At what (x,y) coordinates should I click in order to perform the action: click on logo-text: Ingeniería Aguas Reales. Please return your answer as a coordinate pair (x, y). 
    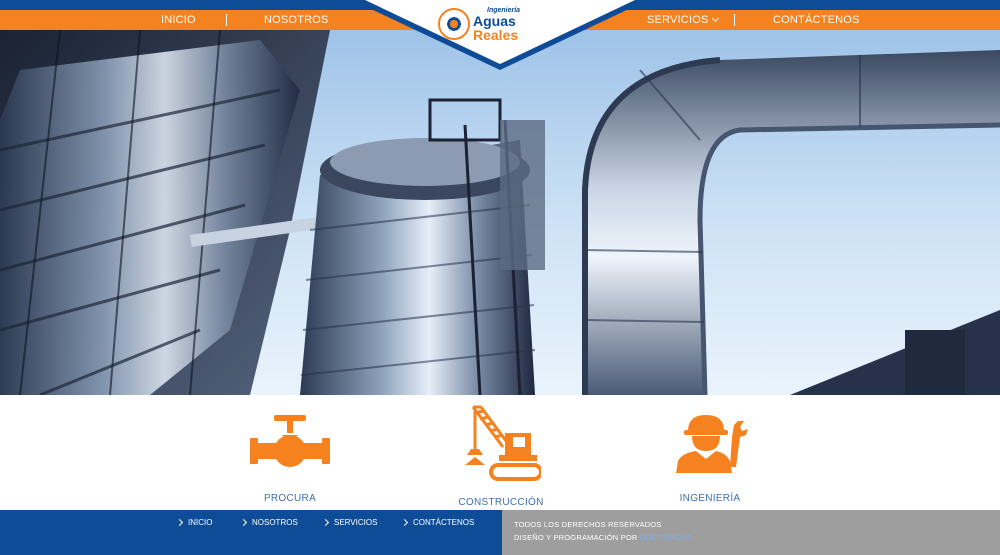
    Looking at the image, I should click on (508, 24).